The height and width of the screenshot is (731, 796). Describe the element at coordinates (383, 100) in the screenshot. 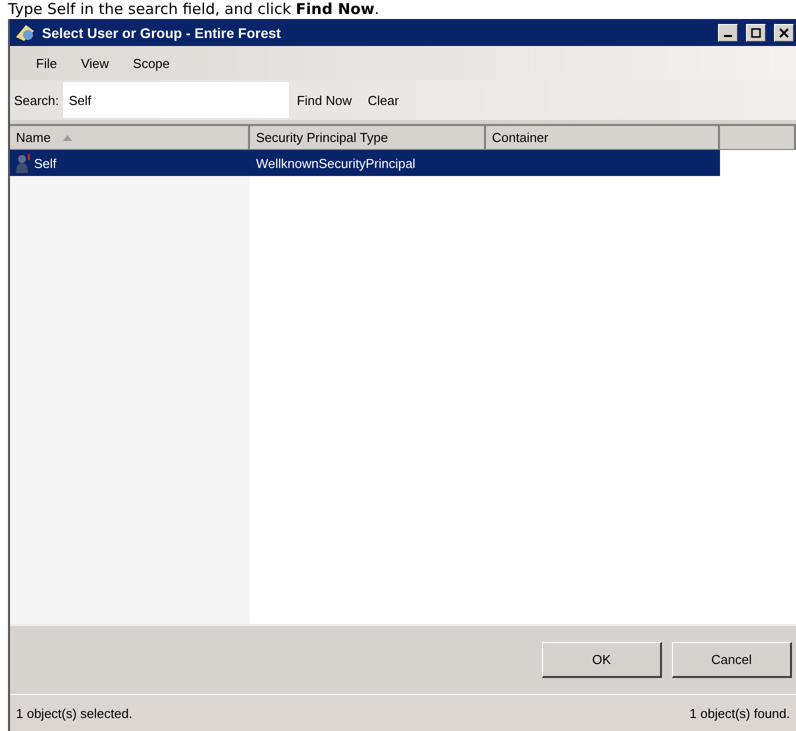

I see `search-action-button: Clear` at that location.